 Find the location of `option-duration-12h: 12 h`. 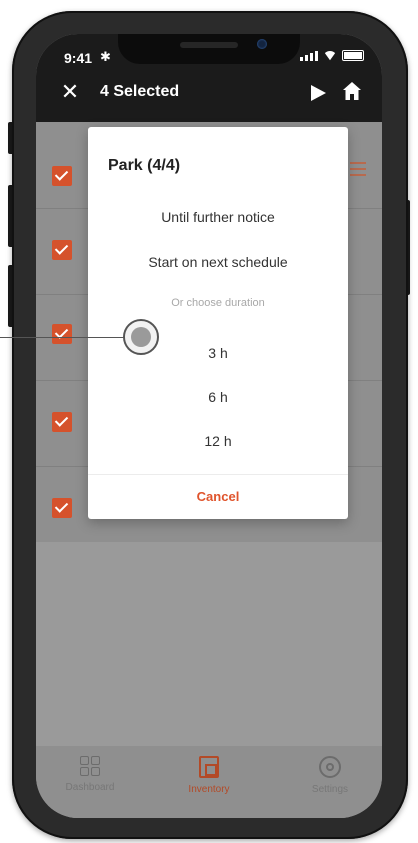

option-duration-12h: 12 h is located at coordinates (218, 441).